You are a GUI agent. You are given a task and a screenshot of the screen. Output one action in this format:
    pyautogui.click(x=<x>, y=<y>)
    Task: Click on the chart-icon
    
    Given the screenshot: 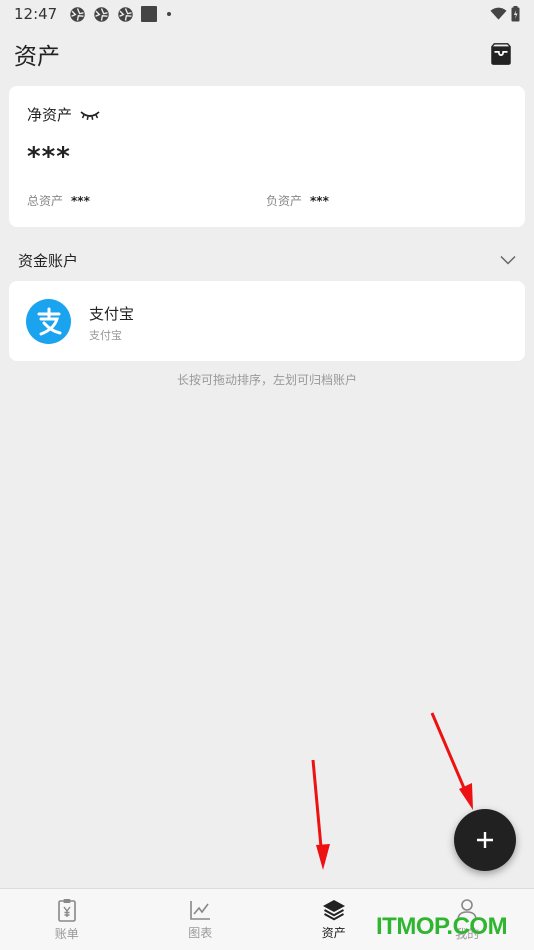 What is the action you would take?
    pyautogui.click(x=200, y=910)
    